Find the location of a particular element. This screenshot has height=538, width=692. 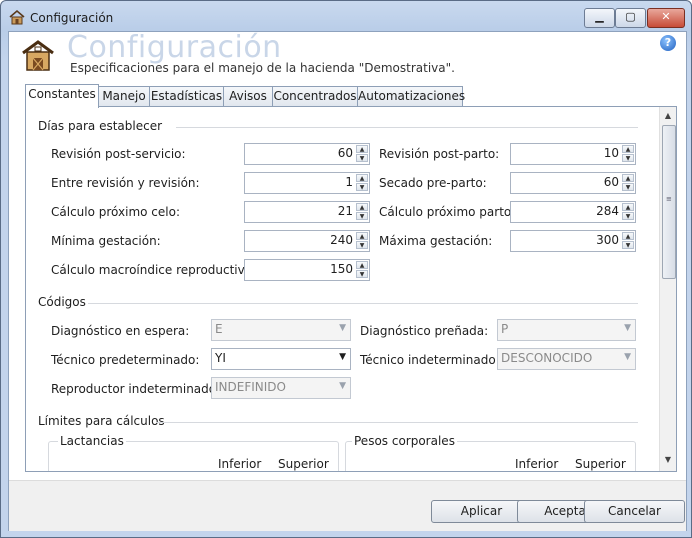

reproductor-indeterminado-select: INDEFINIDO ▼ is located at coordinates (281, 388).